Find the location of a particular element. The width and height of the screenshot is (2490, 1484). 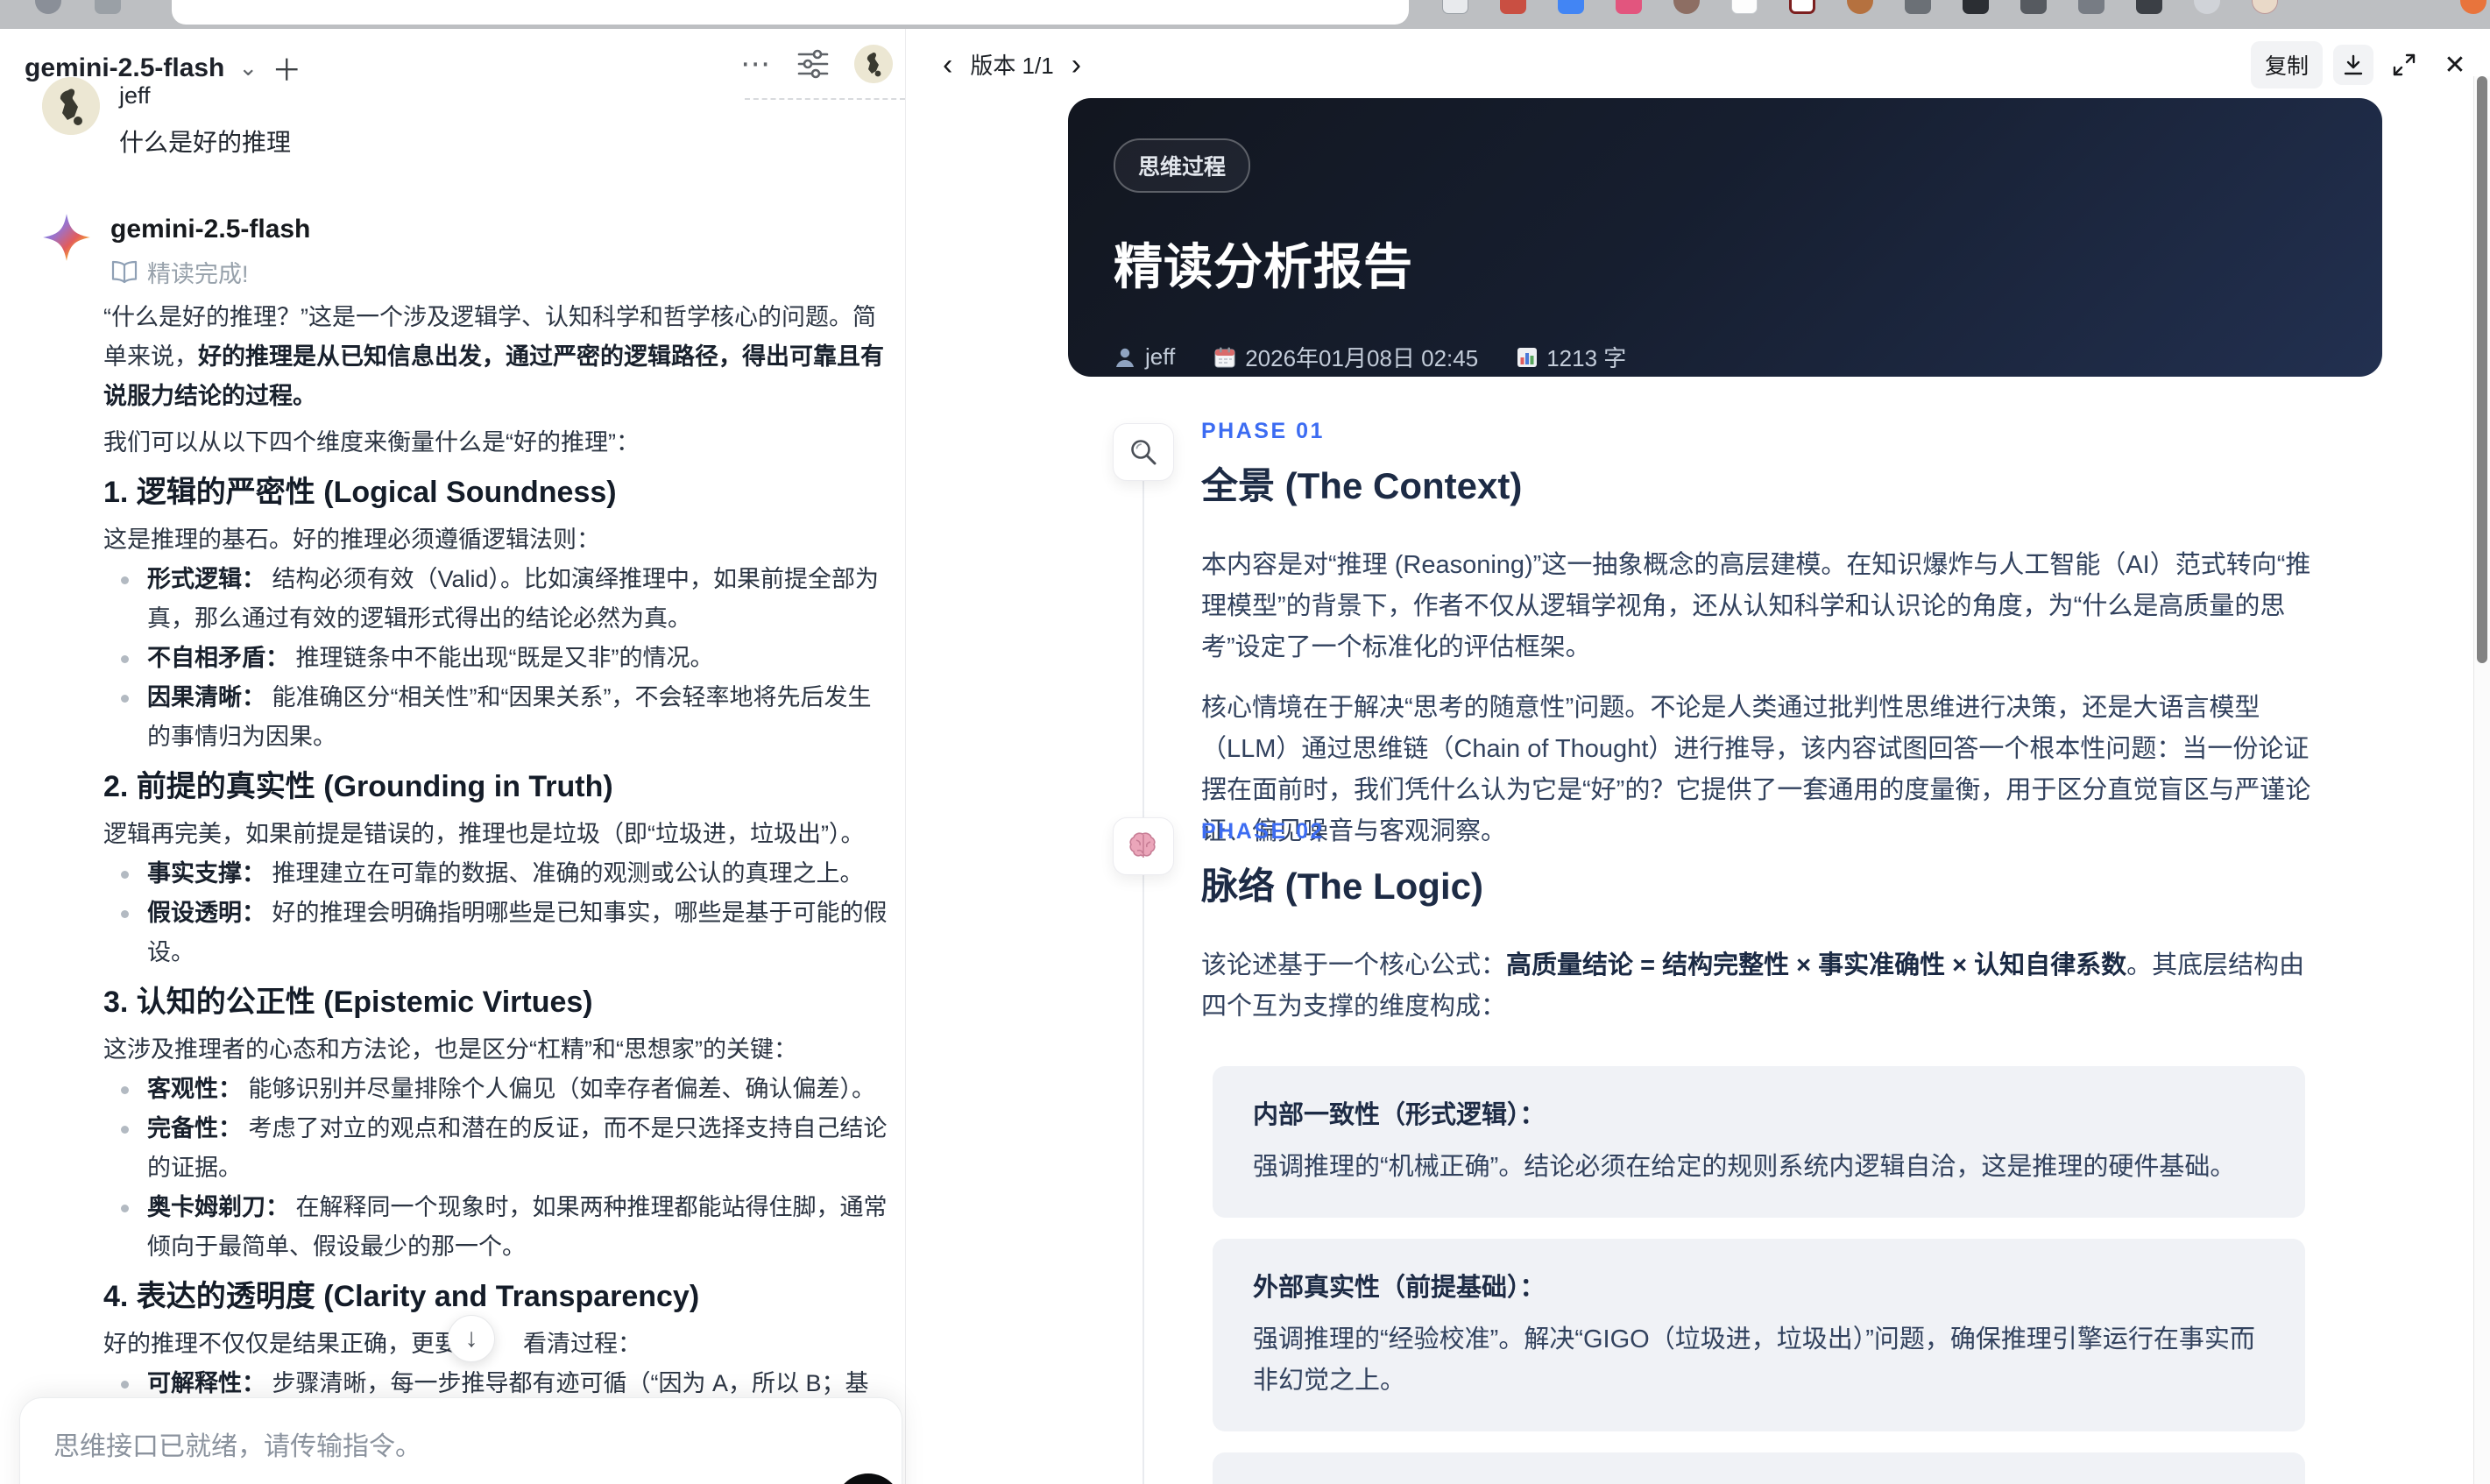

phase-1-label: PHASE 01 is located at coordinates (1263, 431).